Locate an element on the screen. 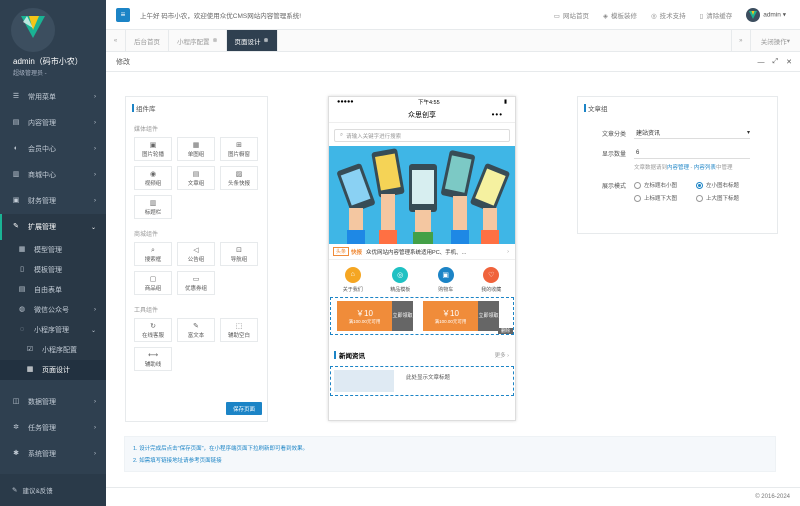  component-title-bar: ▥ 标题栏 is located at coordinates (153, 207).